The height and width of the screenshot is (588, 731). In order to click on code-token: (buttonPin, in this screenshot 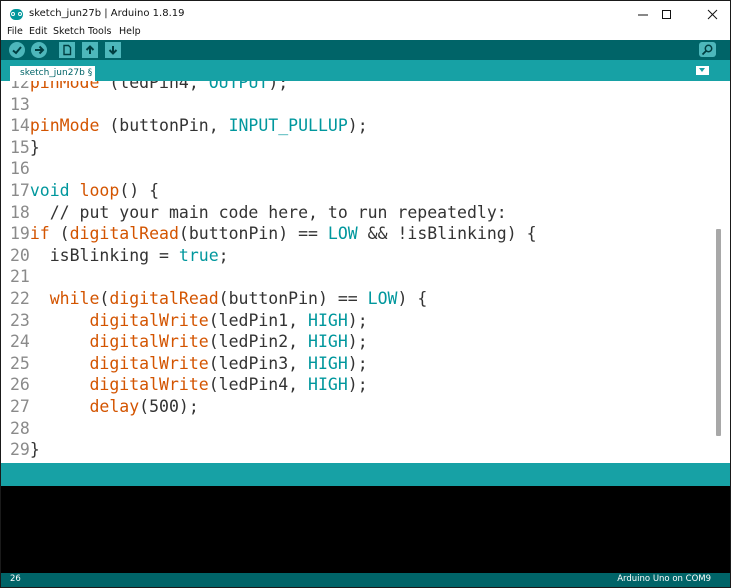, I will do `click(164, 126)`.